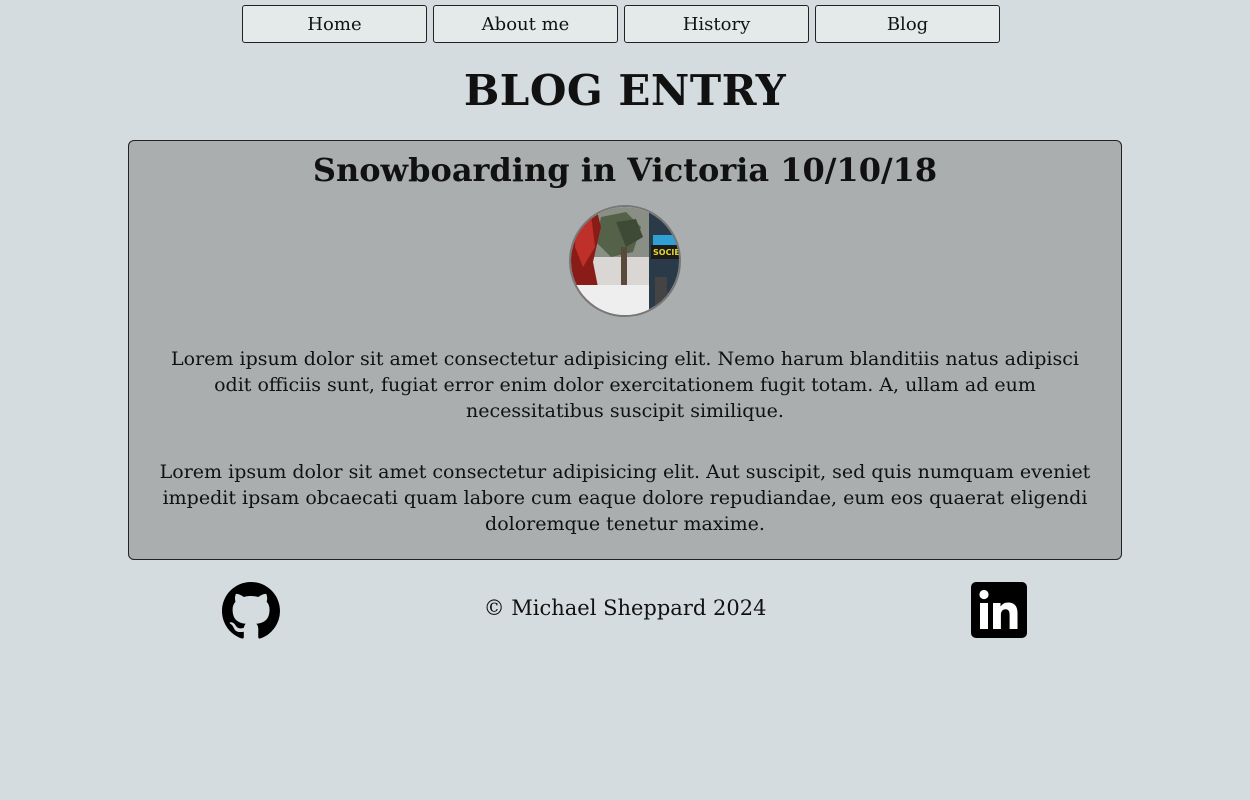  I want to click on page-title: BLOG ENTRY, so click(625, 90).